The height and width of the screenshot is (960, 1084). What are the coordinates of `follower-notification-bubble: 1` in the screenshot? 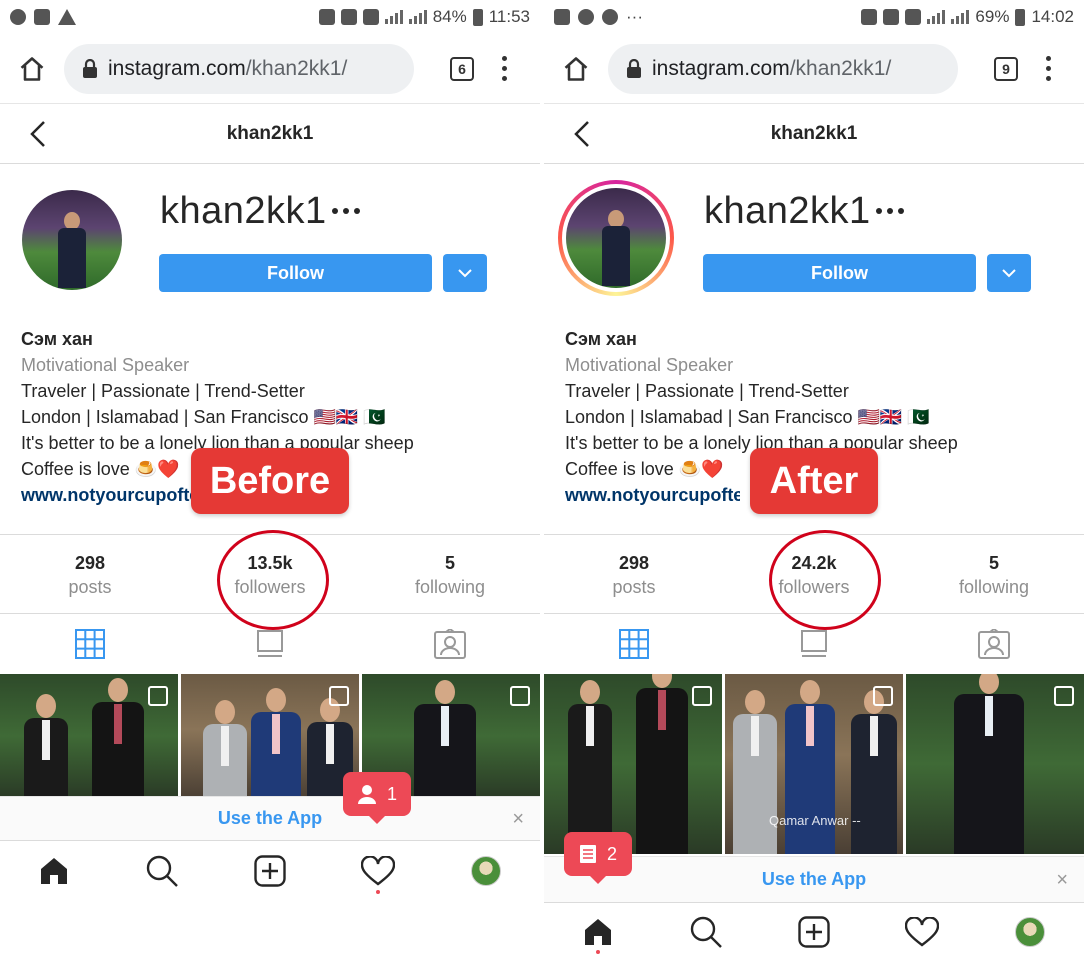 It's located at (377, 798).